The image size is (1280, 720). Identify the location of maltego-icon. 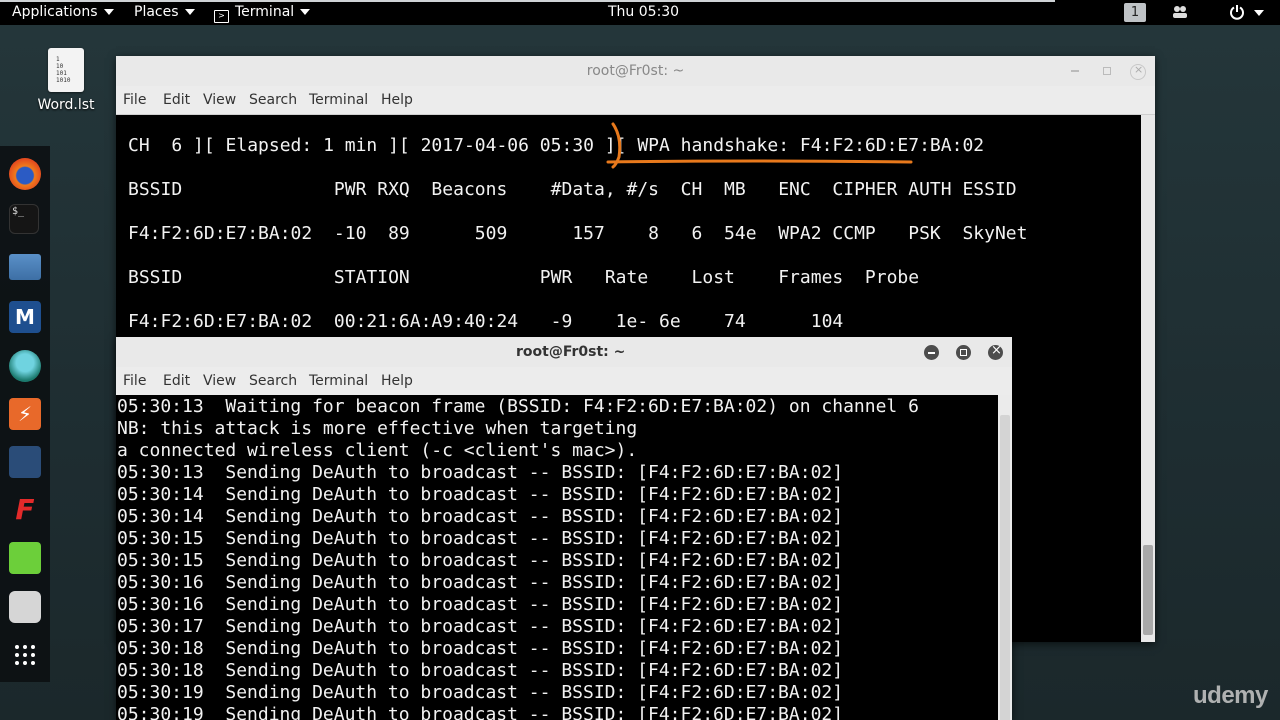
(25, 462).